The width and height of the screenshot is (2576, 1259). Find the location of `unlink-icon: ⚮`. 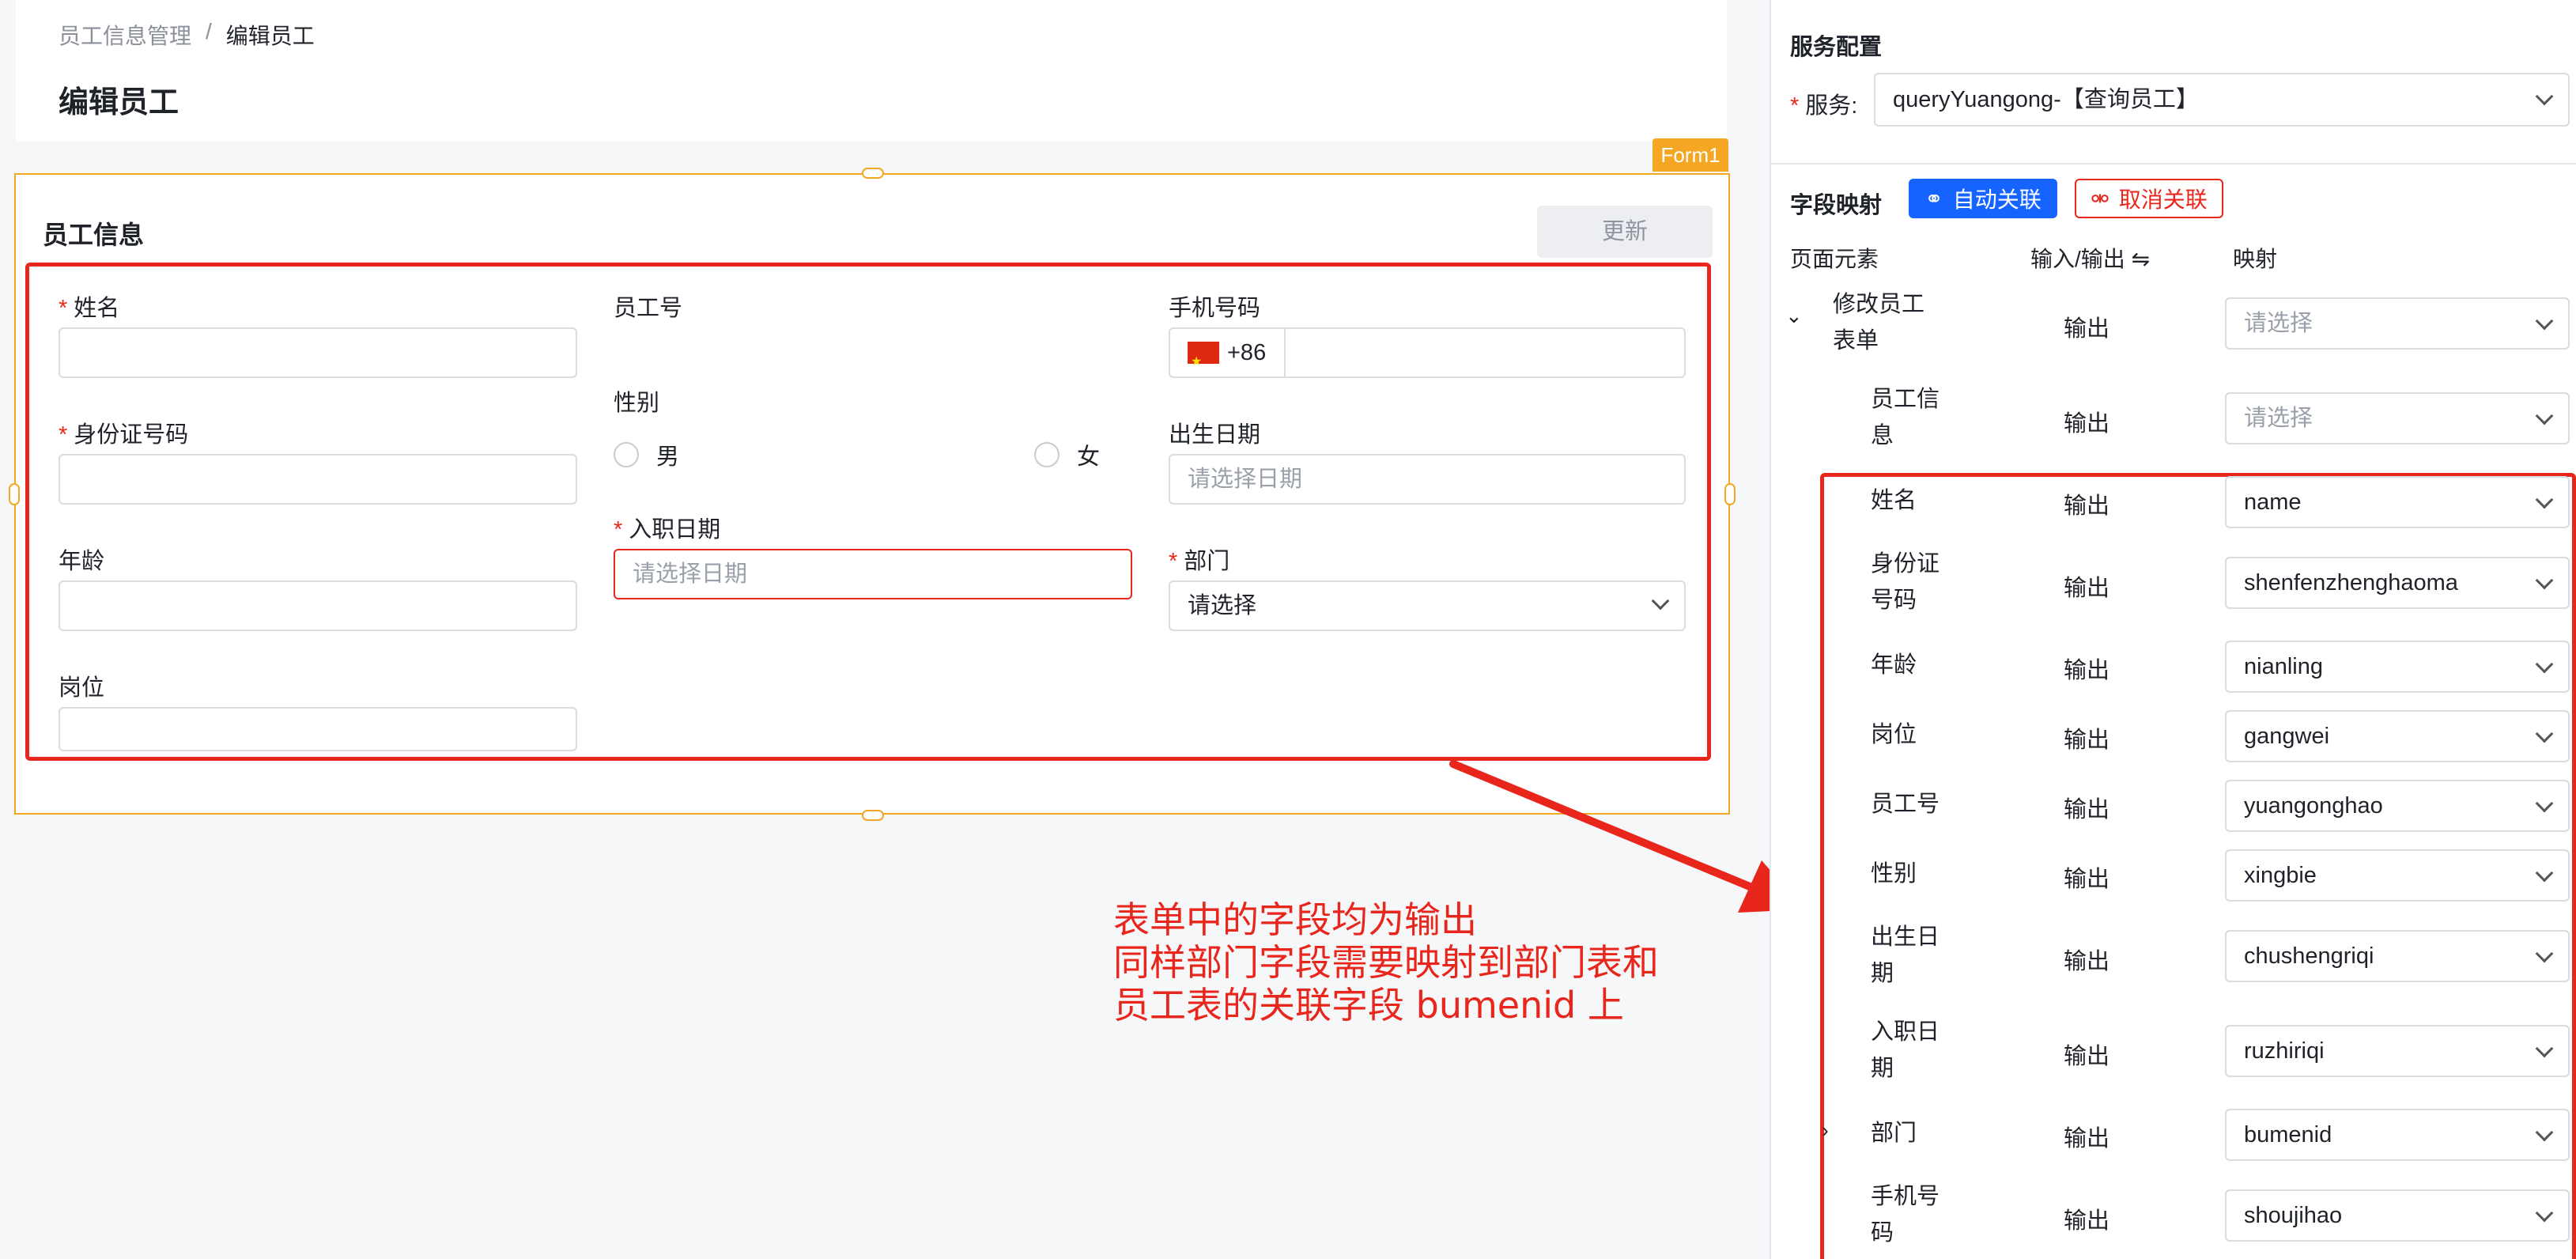

unlink-icon: ⚮ is located at coordinates (2100, 198).